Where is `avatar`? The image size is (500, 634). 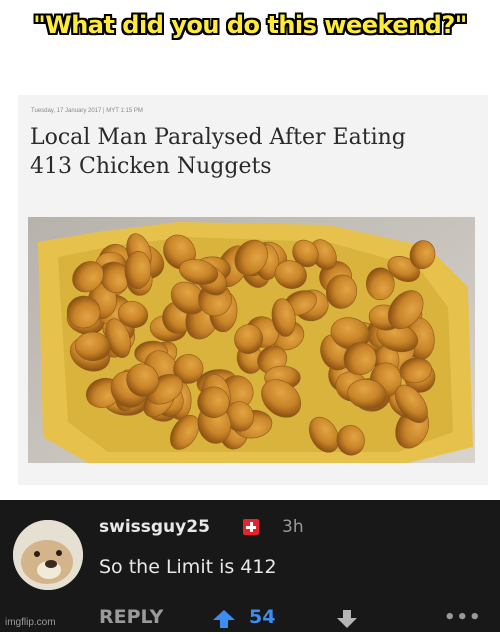
avatar is located at coordinates (48, 555).